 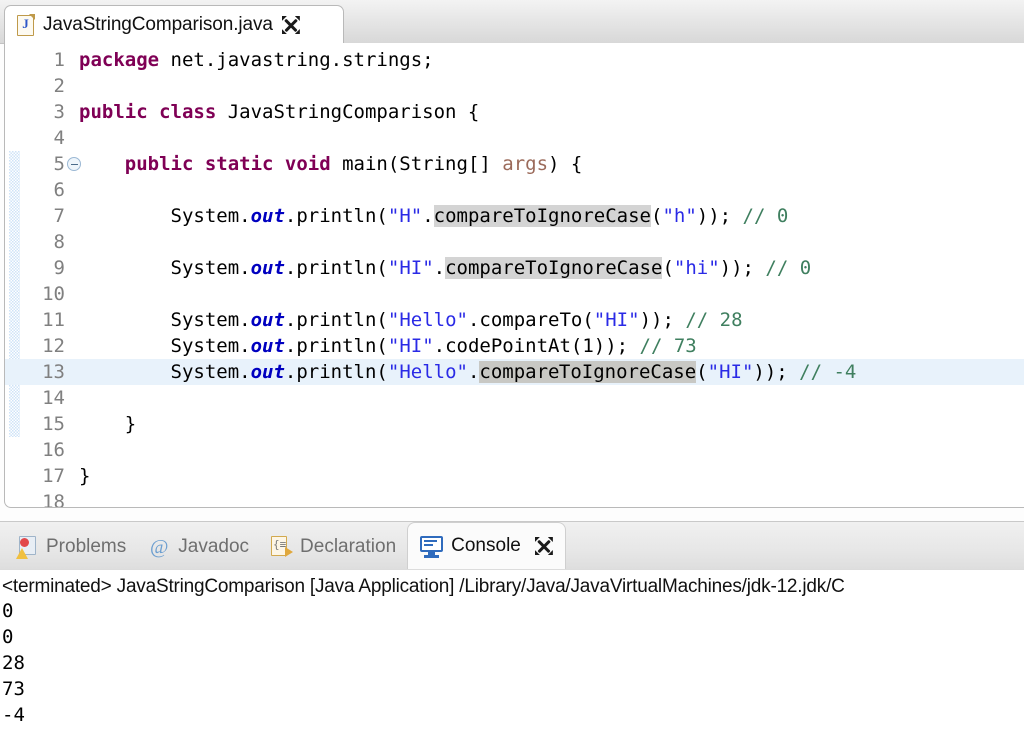 What do you see at coordinates (514, 450) in the screenshot?
I see `code-line-16: 16` at bounding box center [514, 450].